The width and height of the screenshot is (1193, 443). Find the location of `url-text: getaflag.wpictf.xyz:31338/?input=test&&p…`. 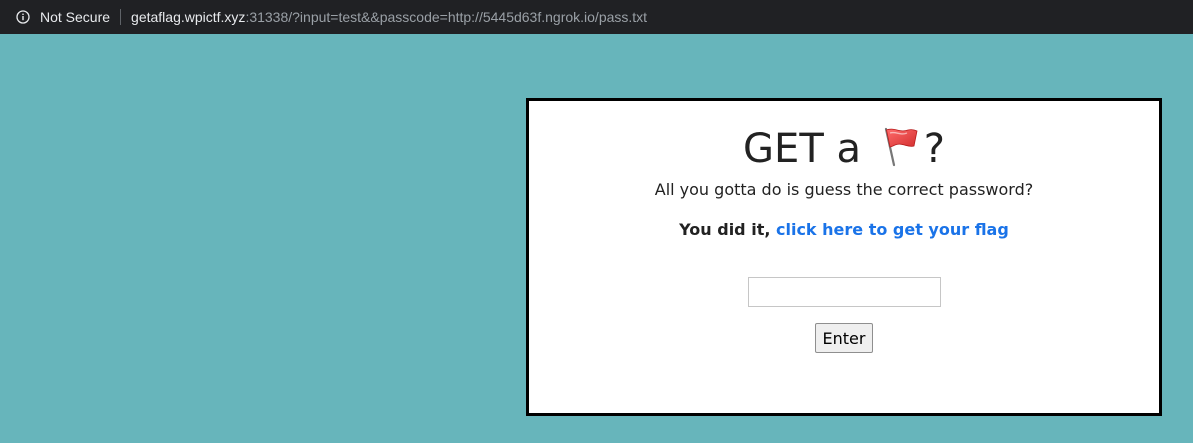

url-text: getaflag.wpictf.xyz:31338/?input=test&&p… is located at coordinates (389, 17).